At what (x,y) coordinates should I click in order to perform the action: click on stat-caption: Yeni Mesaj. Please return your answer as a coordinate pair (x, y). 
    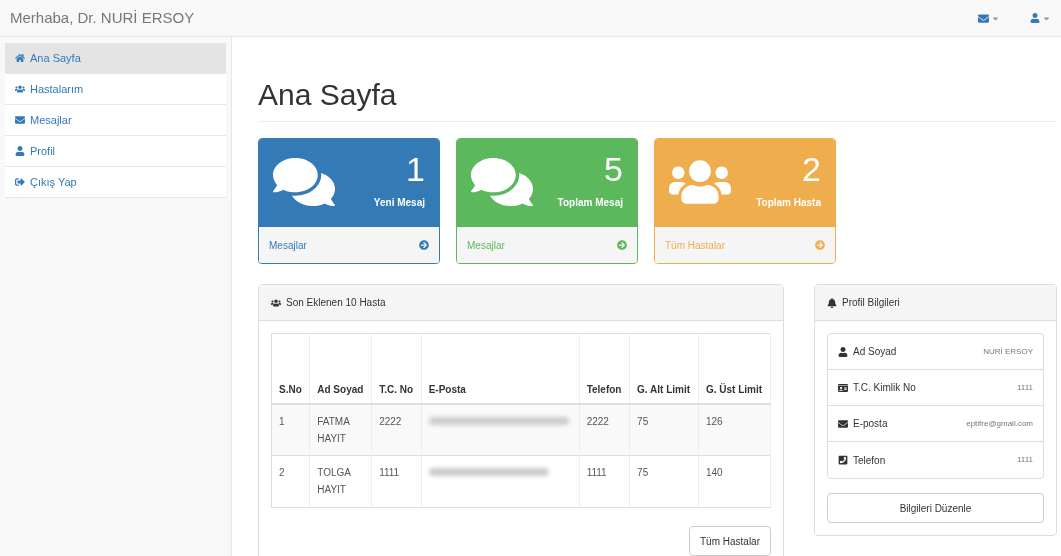
    Looking at the image, I should click on (399, 203).